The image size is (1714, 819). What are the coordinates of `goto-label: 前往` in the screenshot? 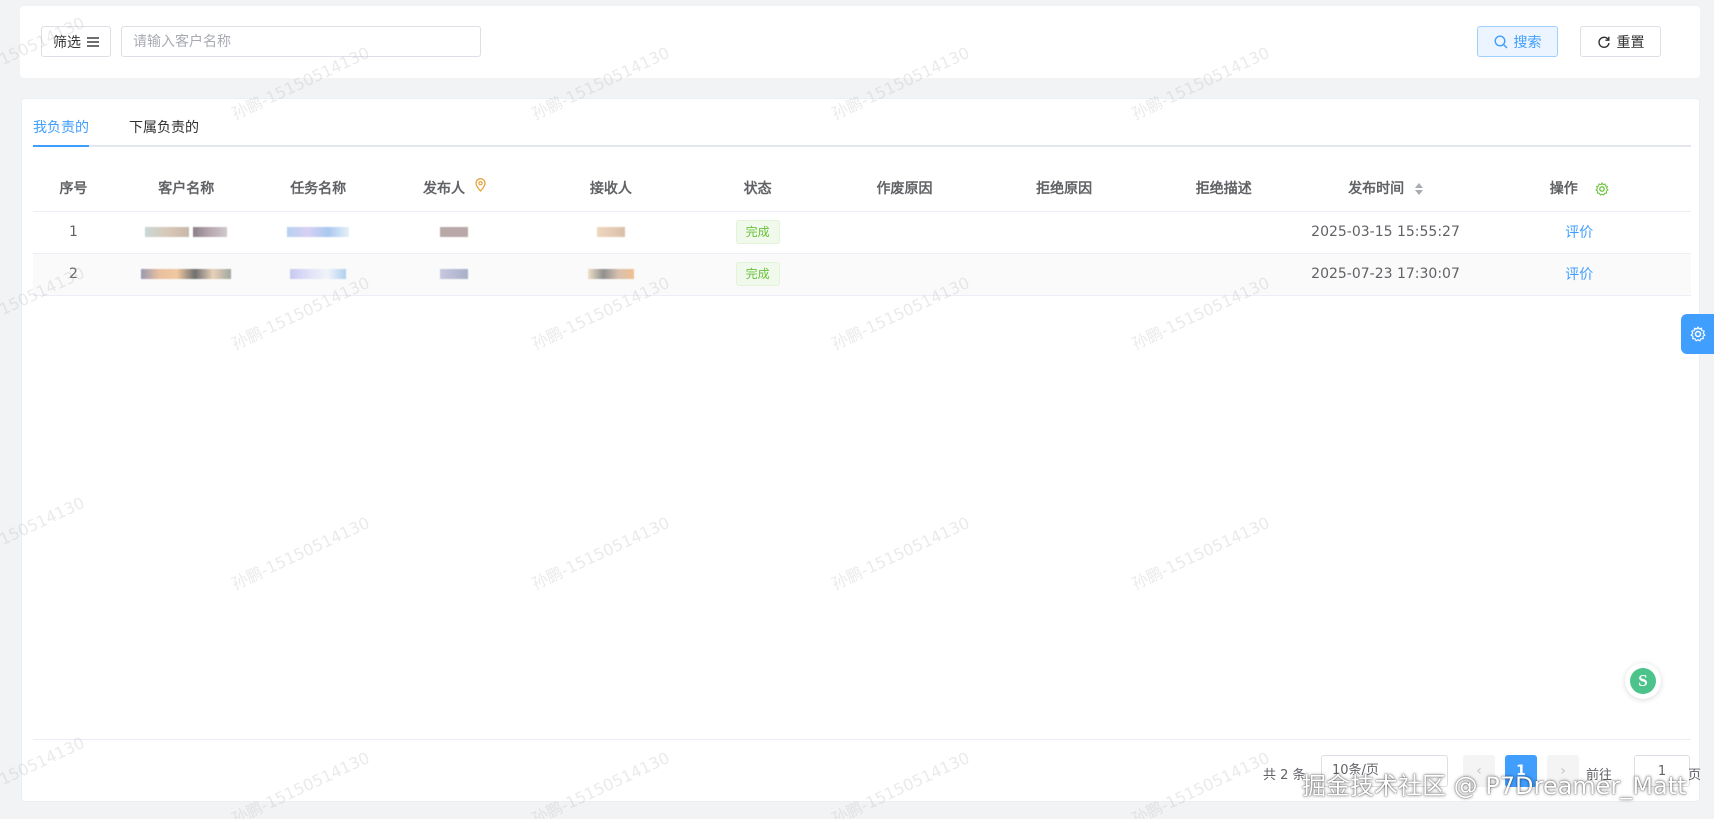 It's located at (1599, 775).